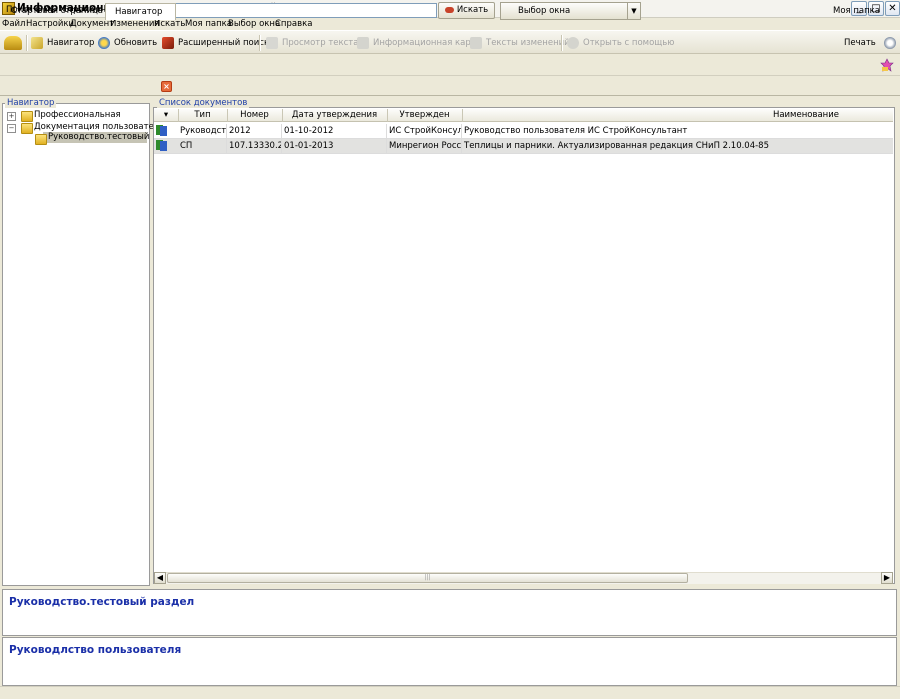 Image resolution: width=900 pixels, height=699 pixels. Describe the element at coordinates (889, 42) in the screenshot. I see `print-icon` at that location.